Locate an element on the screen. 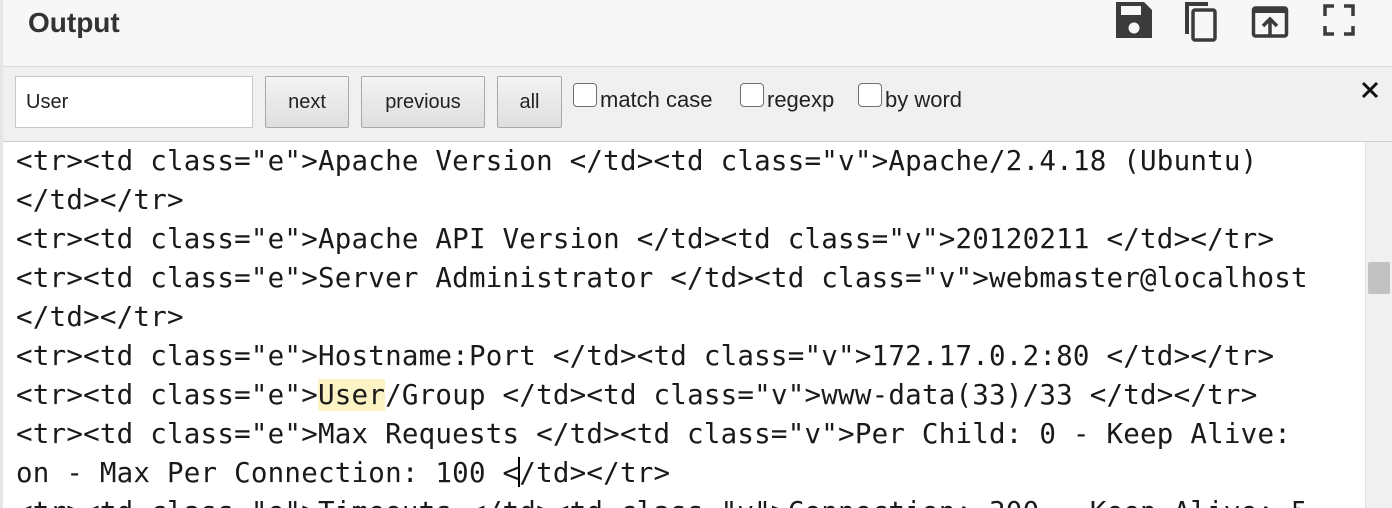 The image size is (1392, 508). code-text: /td></tr> is located at coordinates (595, 473).